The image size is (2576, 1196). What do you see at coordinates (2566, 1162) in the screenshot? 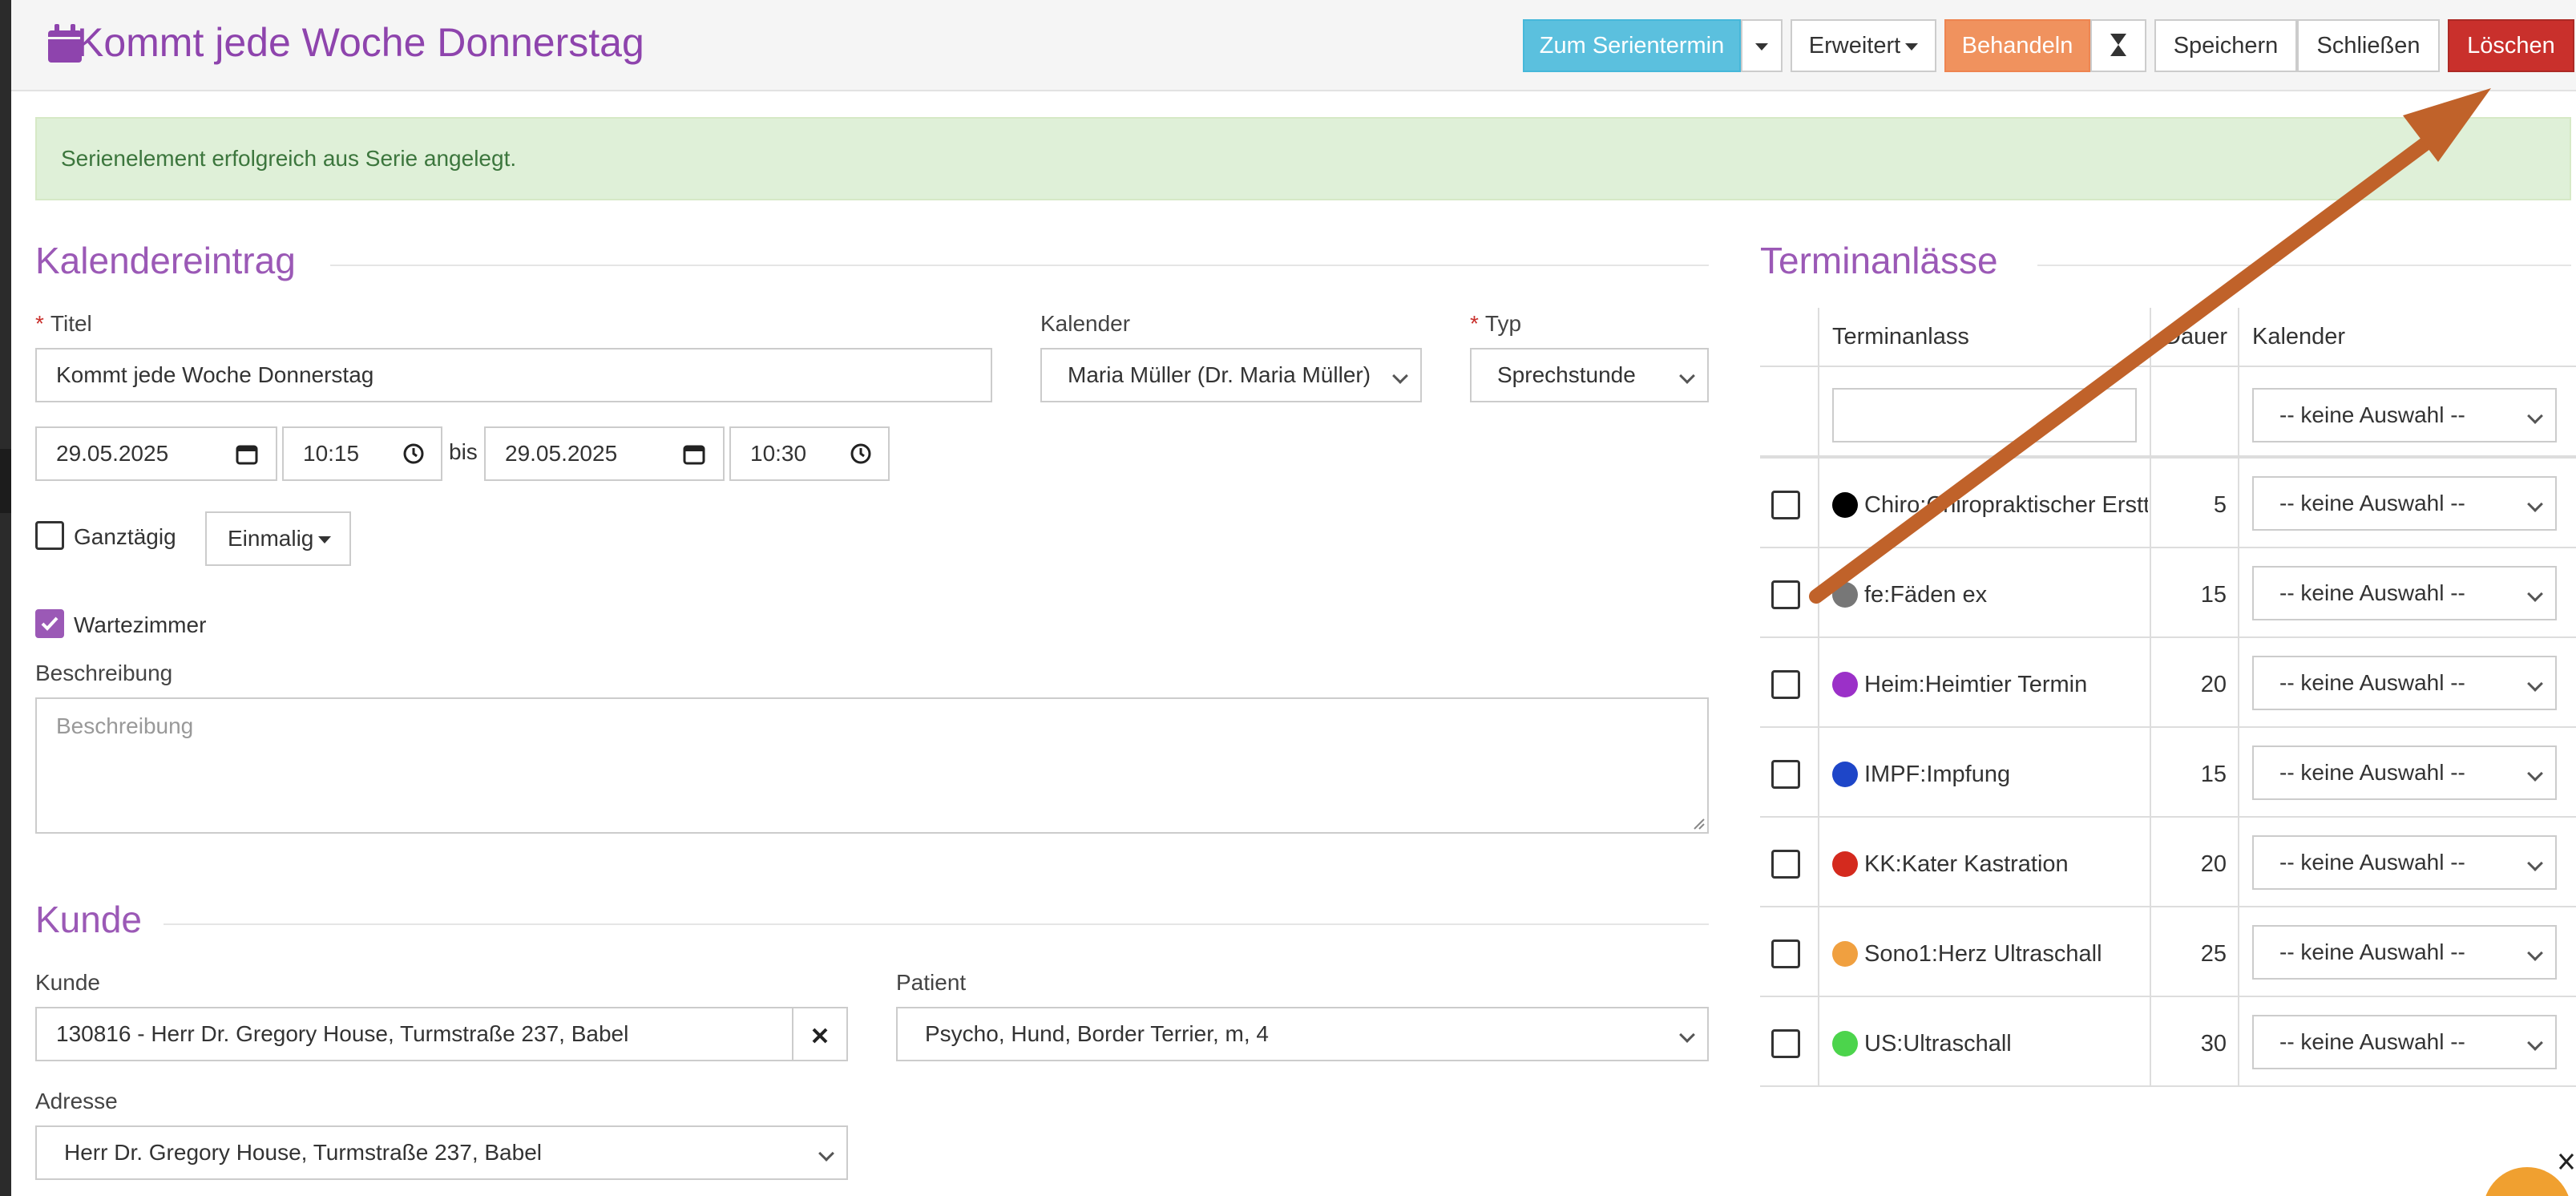
I see `close-icon` at bounding box center [2566, 1162].